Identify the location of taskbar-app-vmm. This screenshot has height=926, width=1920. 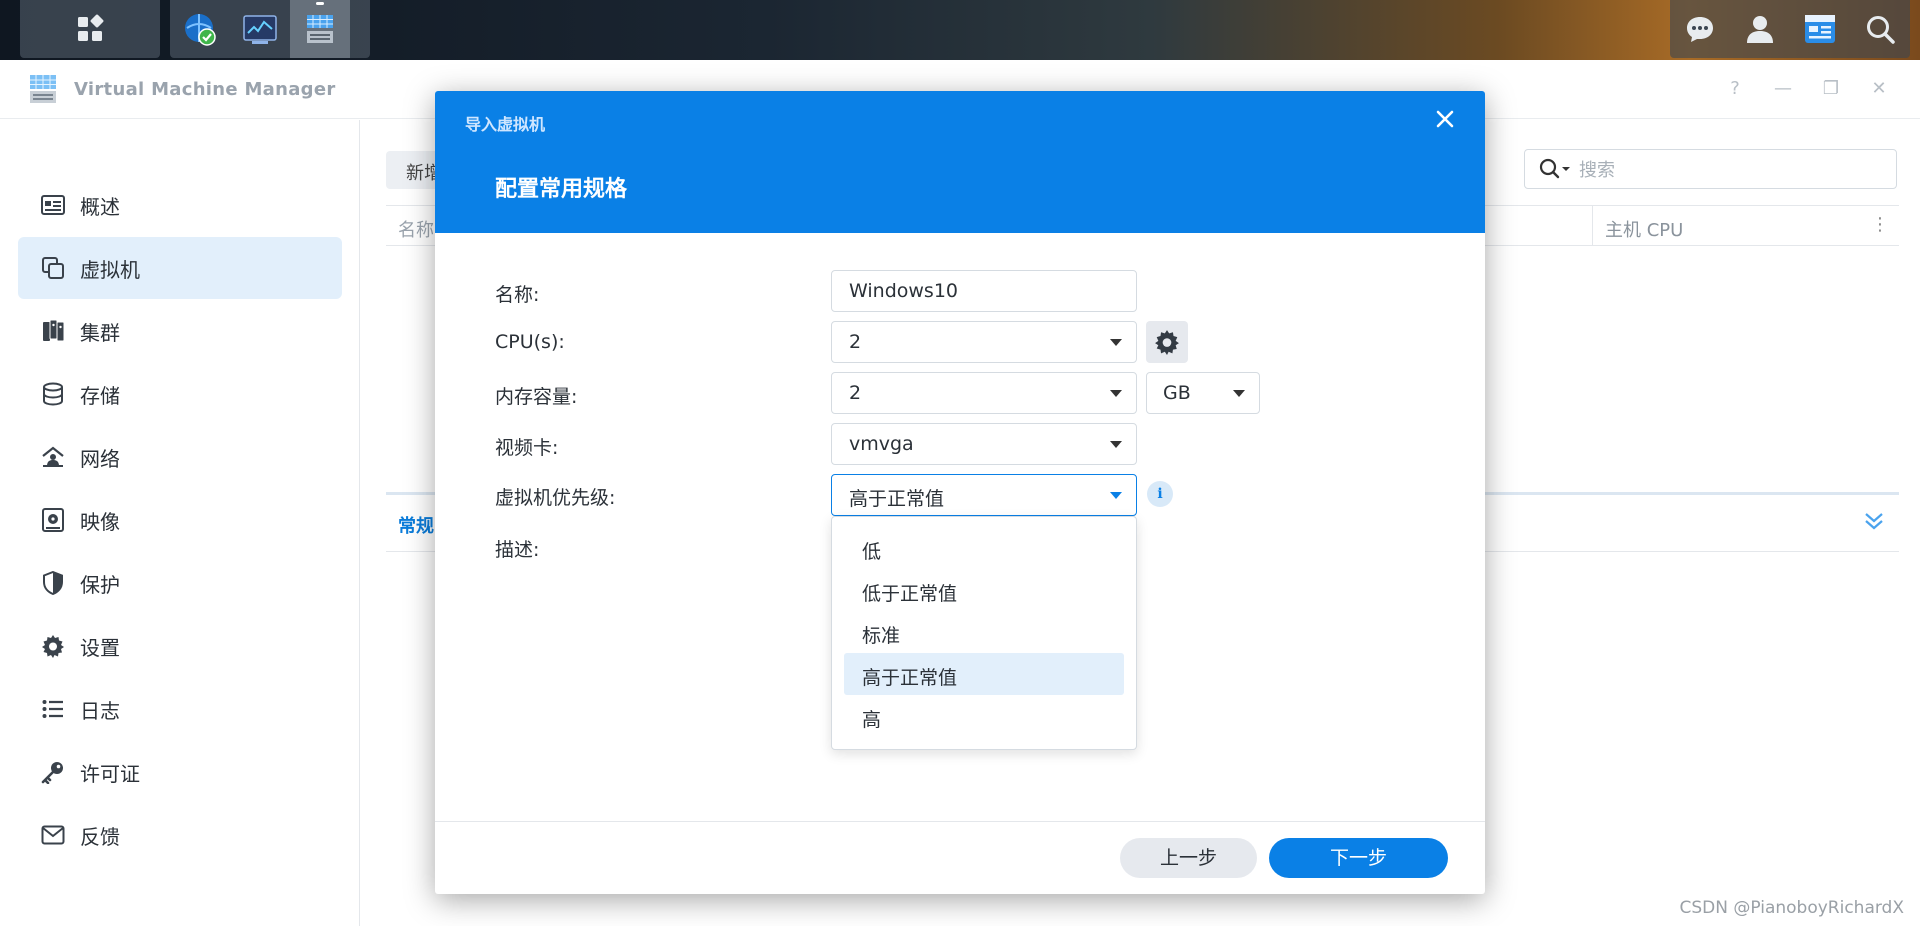
(320, 29).